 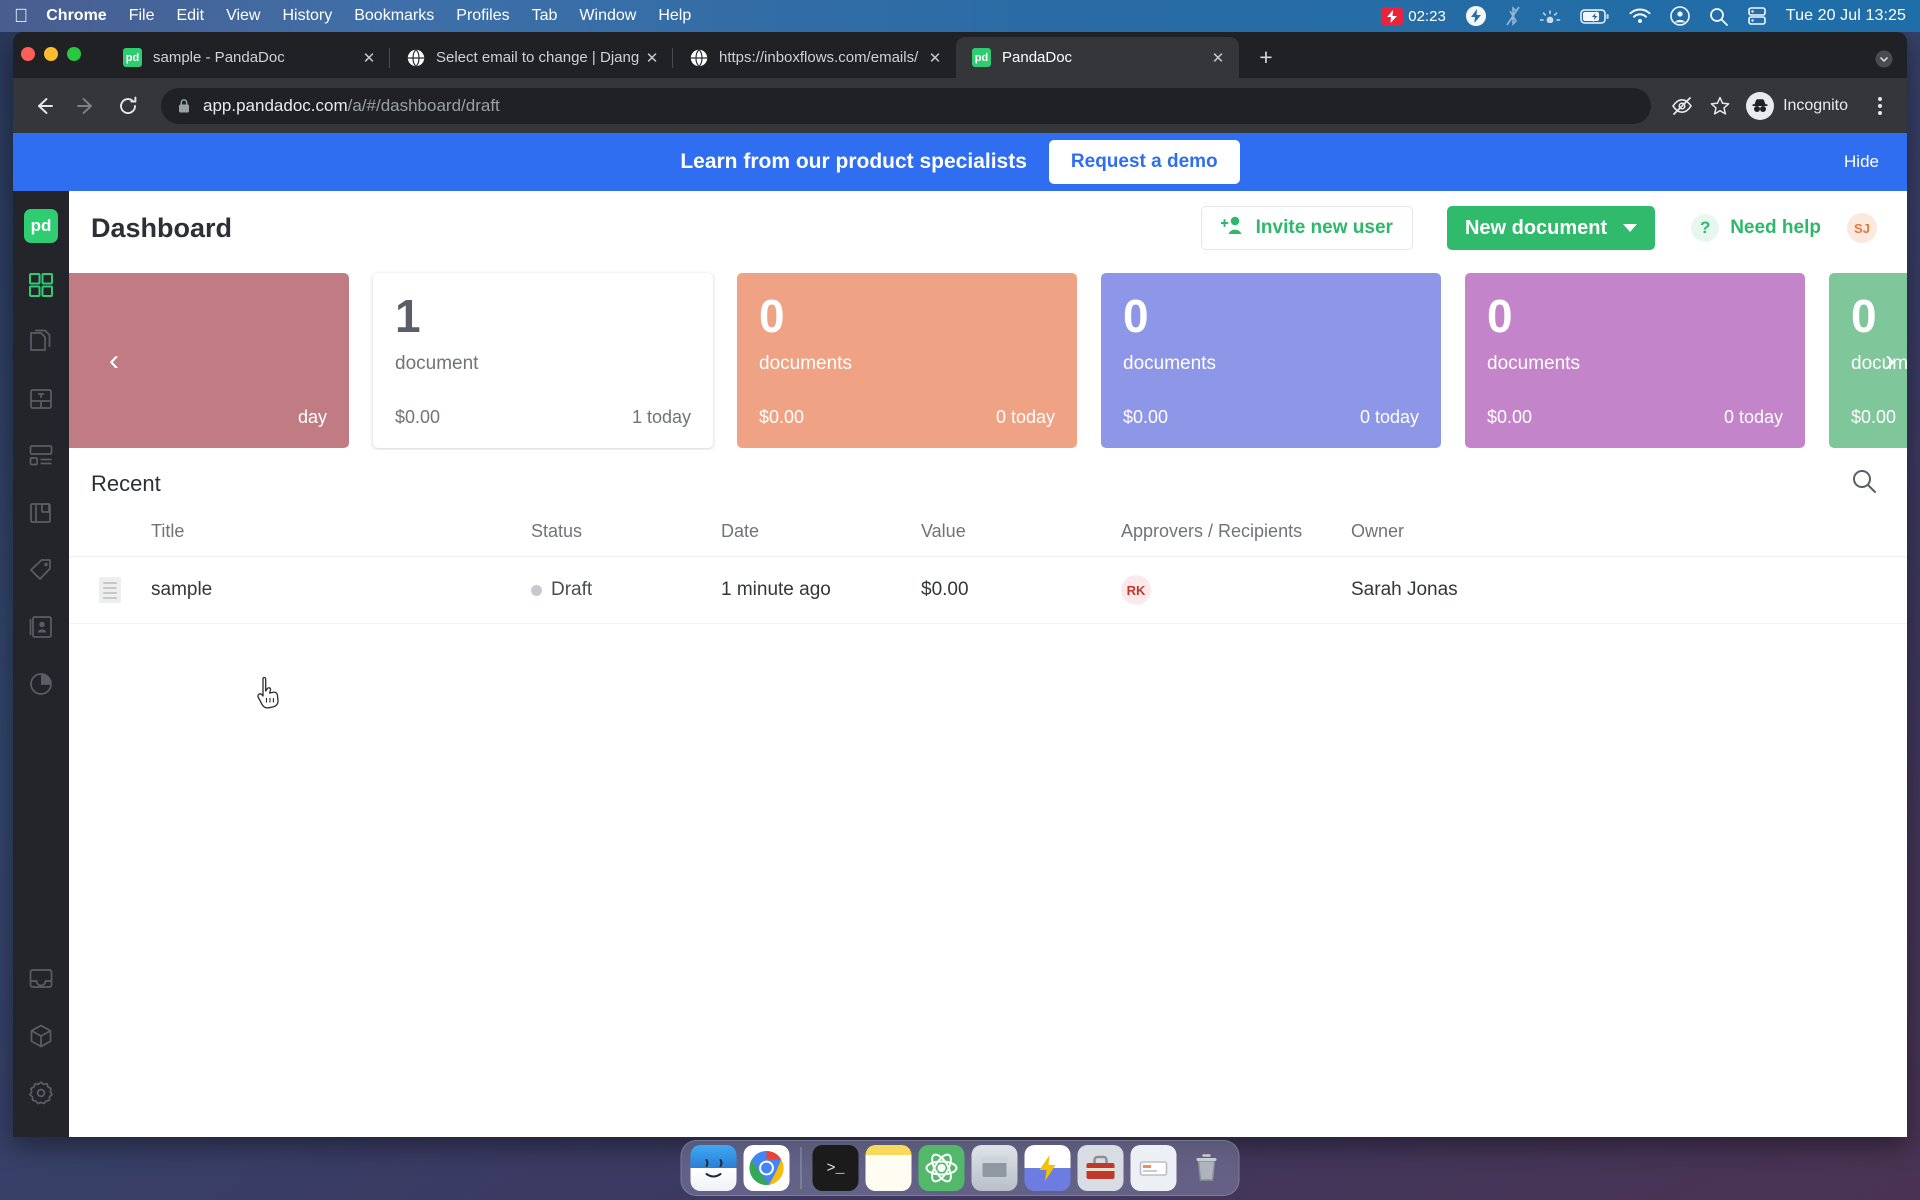 What do you see at coordinates (307, 16) in the screenshot?
I see `menu-item-history: History` at bounding box center [307, 16].